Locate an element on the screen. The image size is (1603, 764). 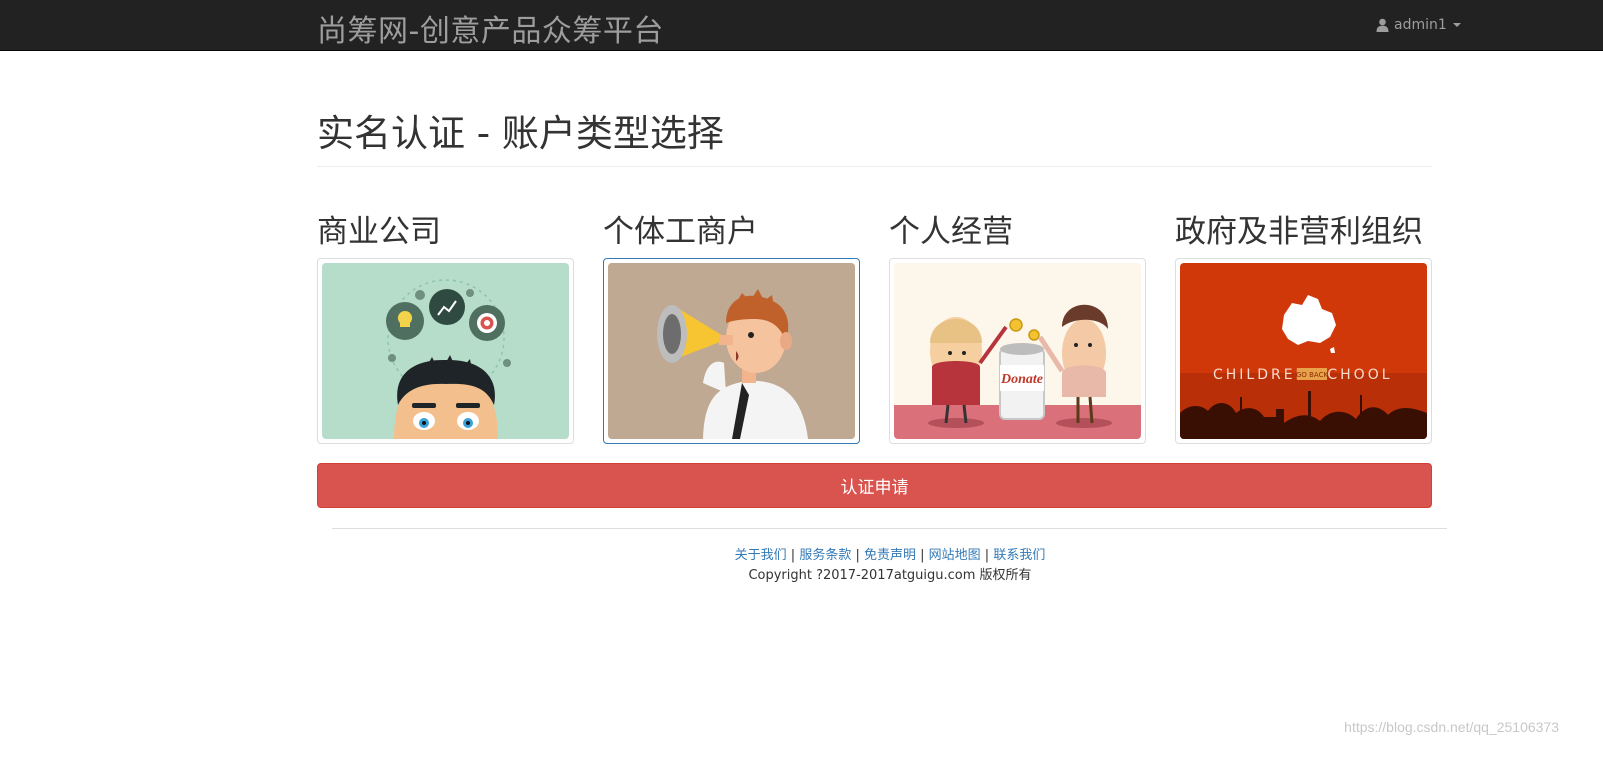
chevron-down-icon is located at coordinates (1456, 25).